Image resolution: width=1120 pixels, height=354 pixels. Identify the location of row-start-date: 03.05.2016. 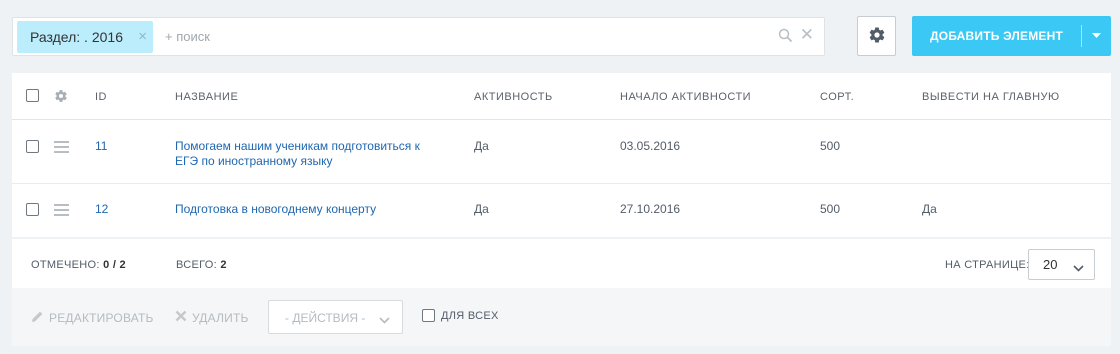
(650, 146).